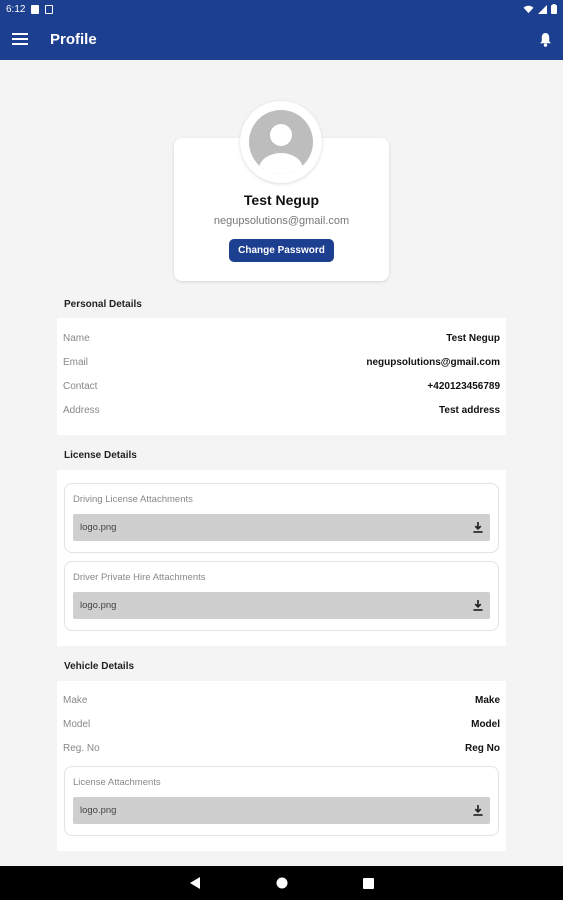  What do you see at coordinates (281, 724) in the screenshot?
I see `detail-row-model: Model Model` at bounding box center [281, 724].